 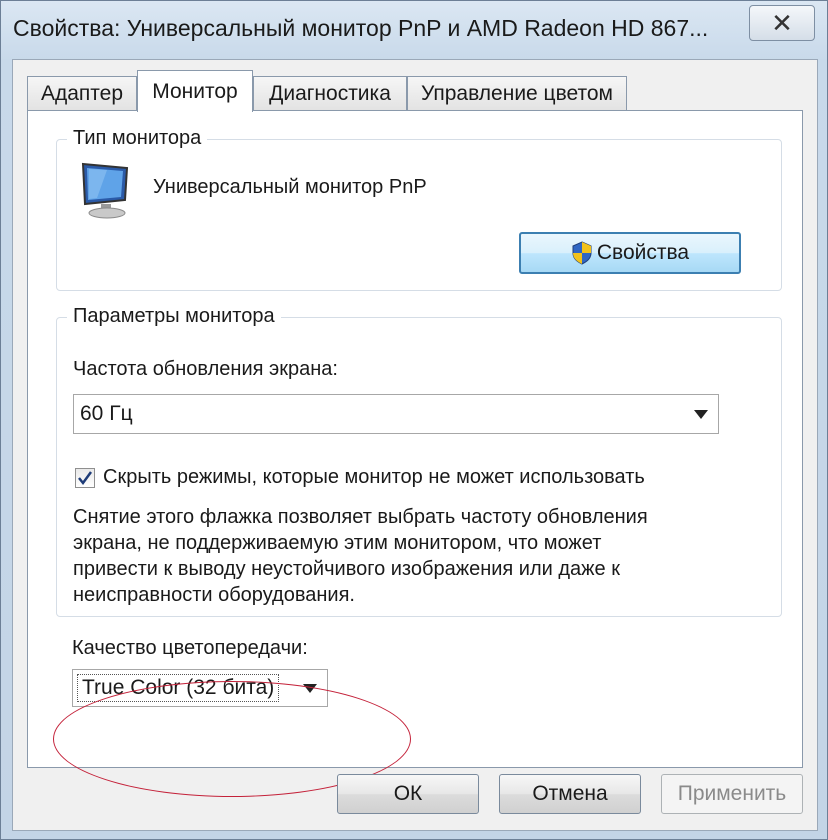 I want to click on group-title: Параметры монитора, so click(x=174, y=316).